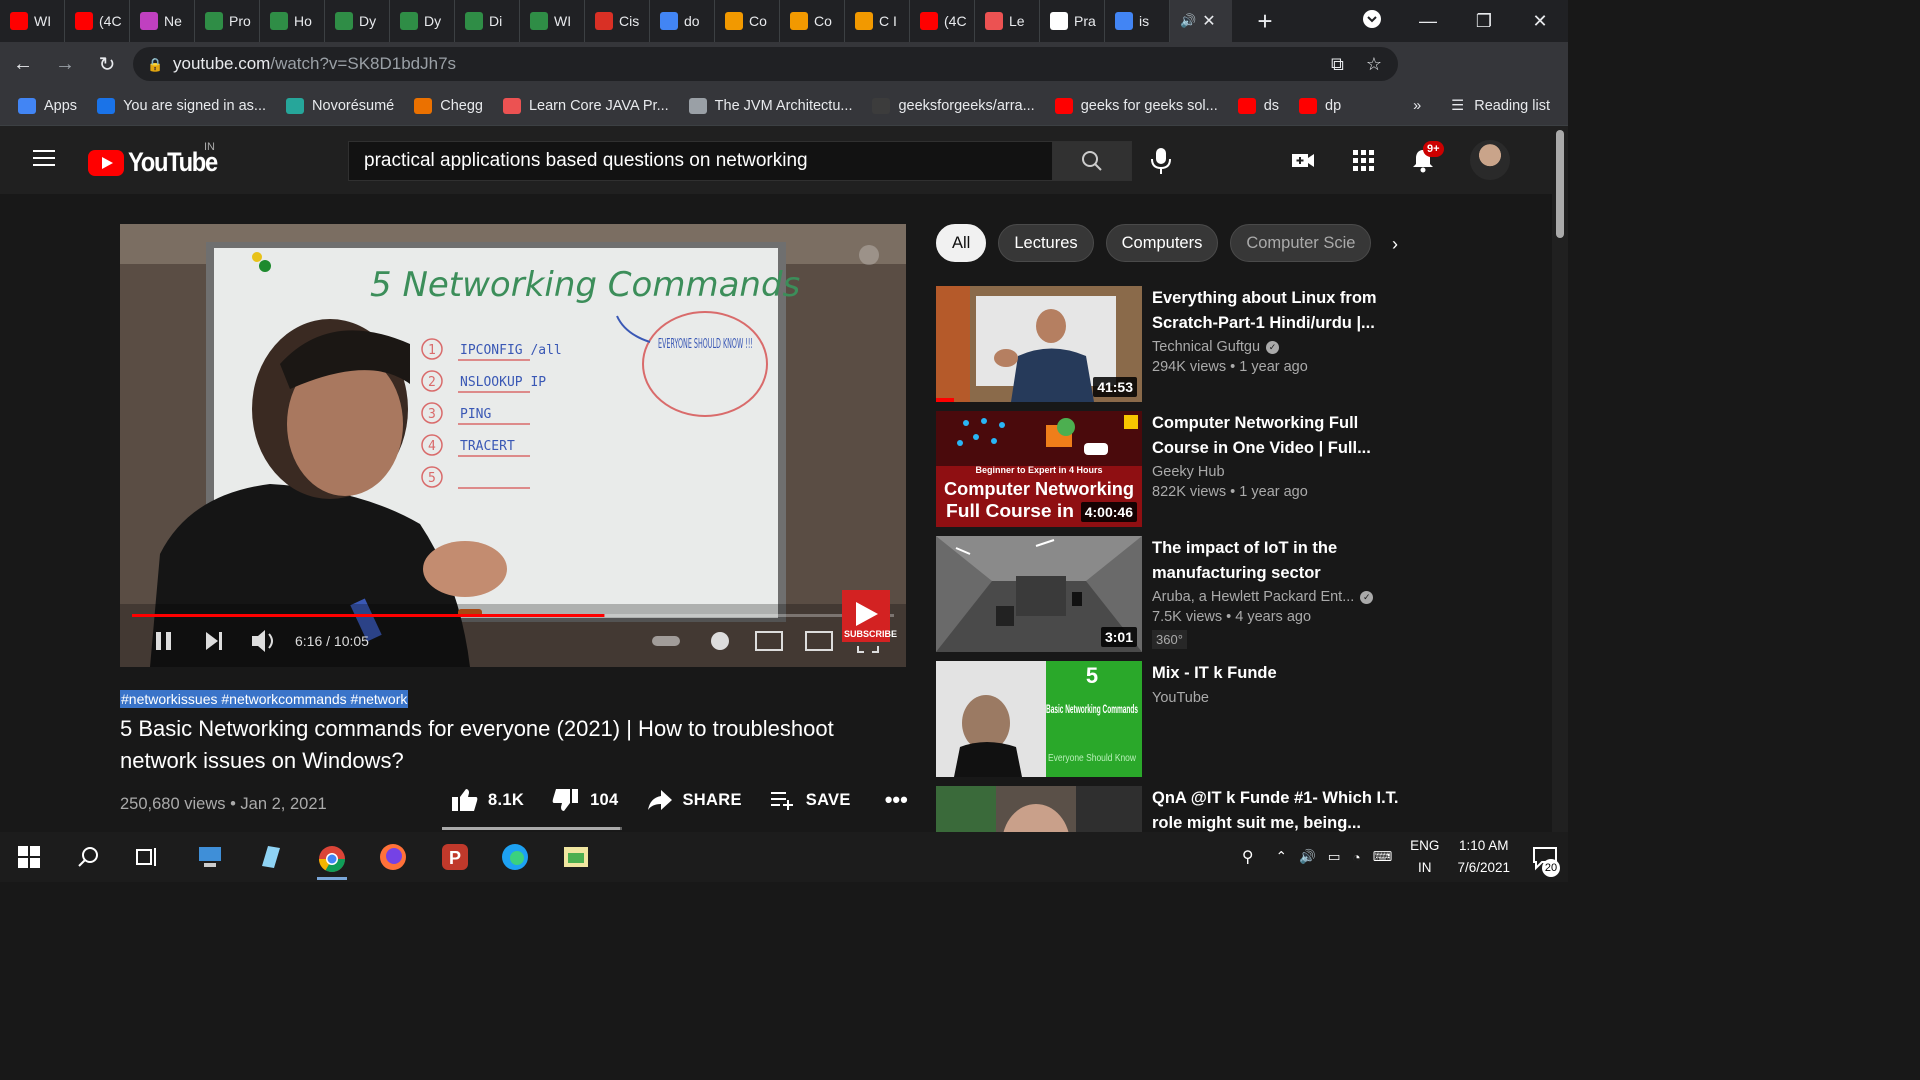 This screenshot has width=1920, height=1080. What do you see at coordinates (155, 64) in the screenshot?
I see `lock-icon: 🔒` at bounding box center [155, 64].